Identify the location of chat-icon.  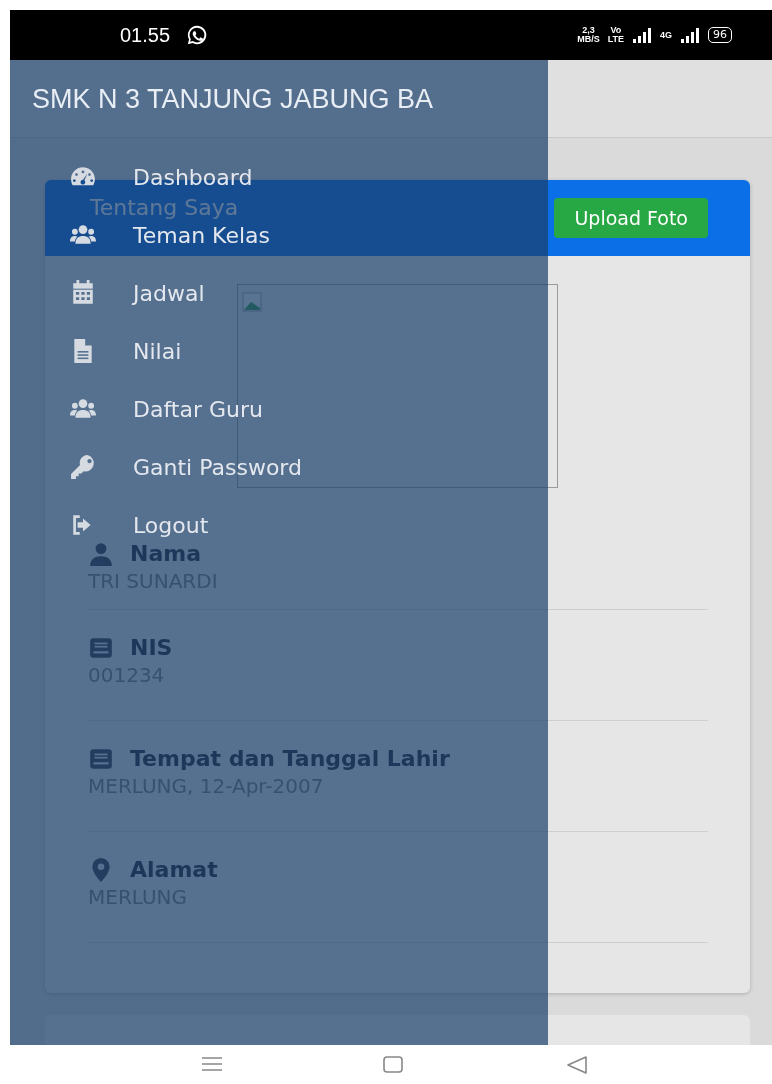
(197, 35).